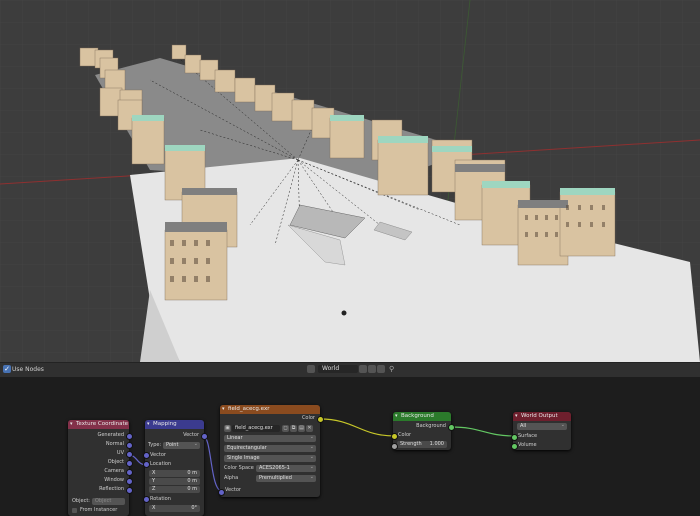 This screenshot has height=516, width=700. What do you see at coordinates (181, 445) in the screenshot?
I see `mapping-type-dropdown: Point` at bounding box center [181, 445].